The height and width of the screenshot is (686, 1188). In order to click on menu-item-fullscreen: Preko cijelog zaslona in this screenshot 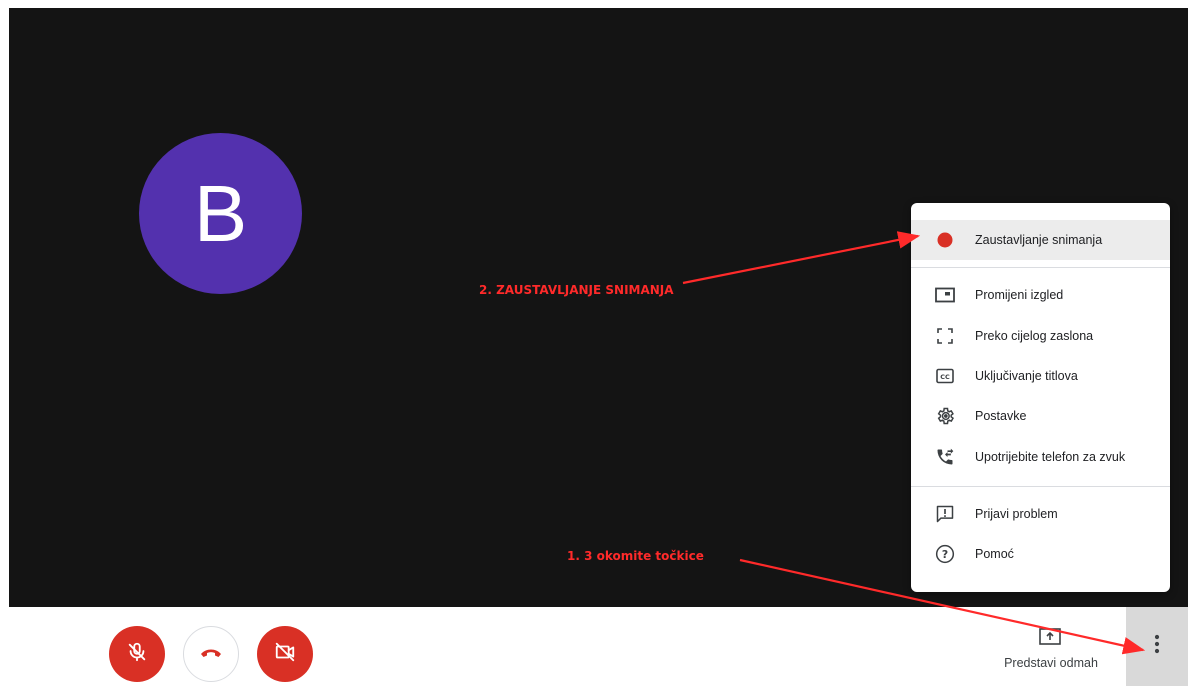, I will do `click(1040, 336)`.